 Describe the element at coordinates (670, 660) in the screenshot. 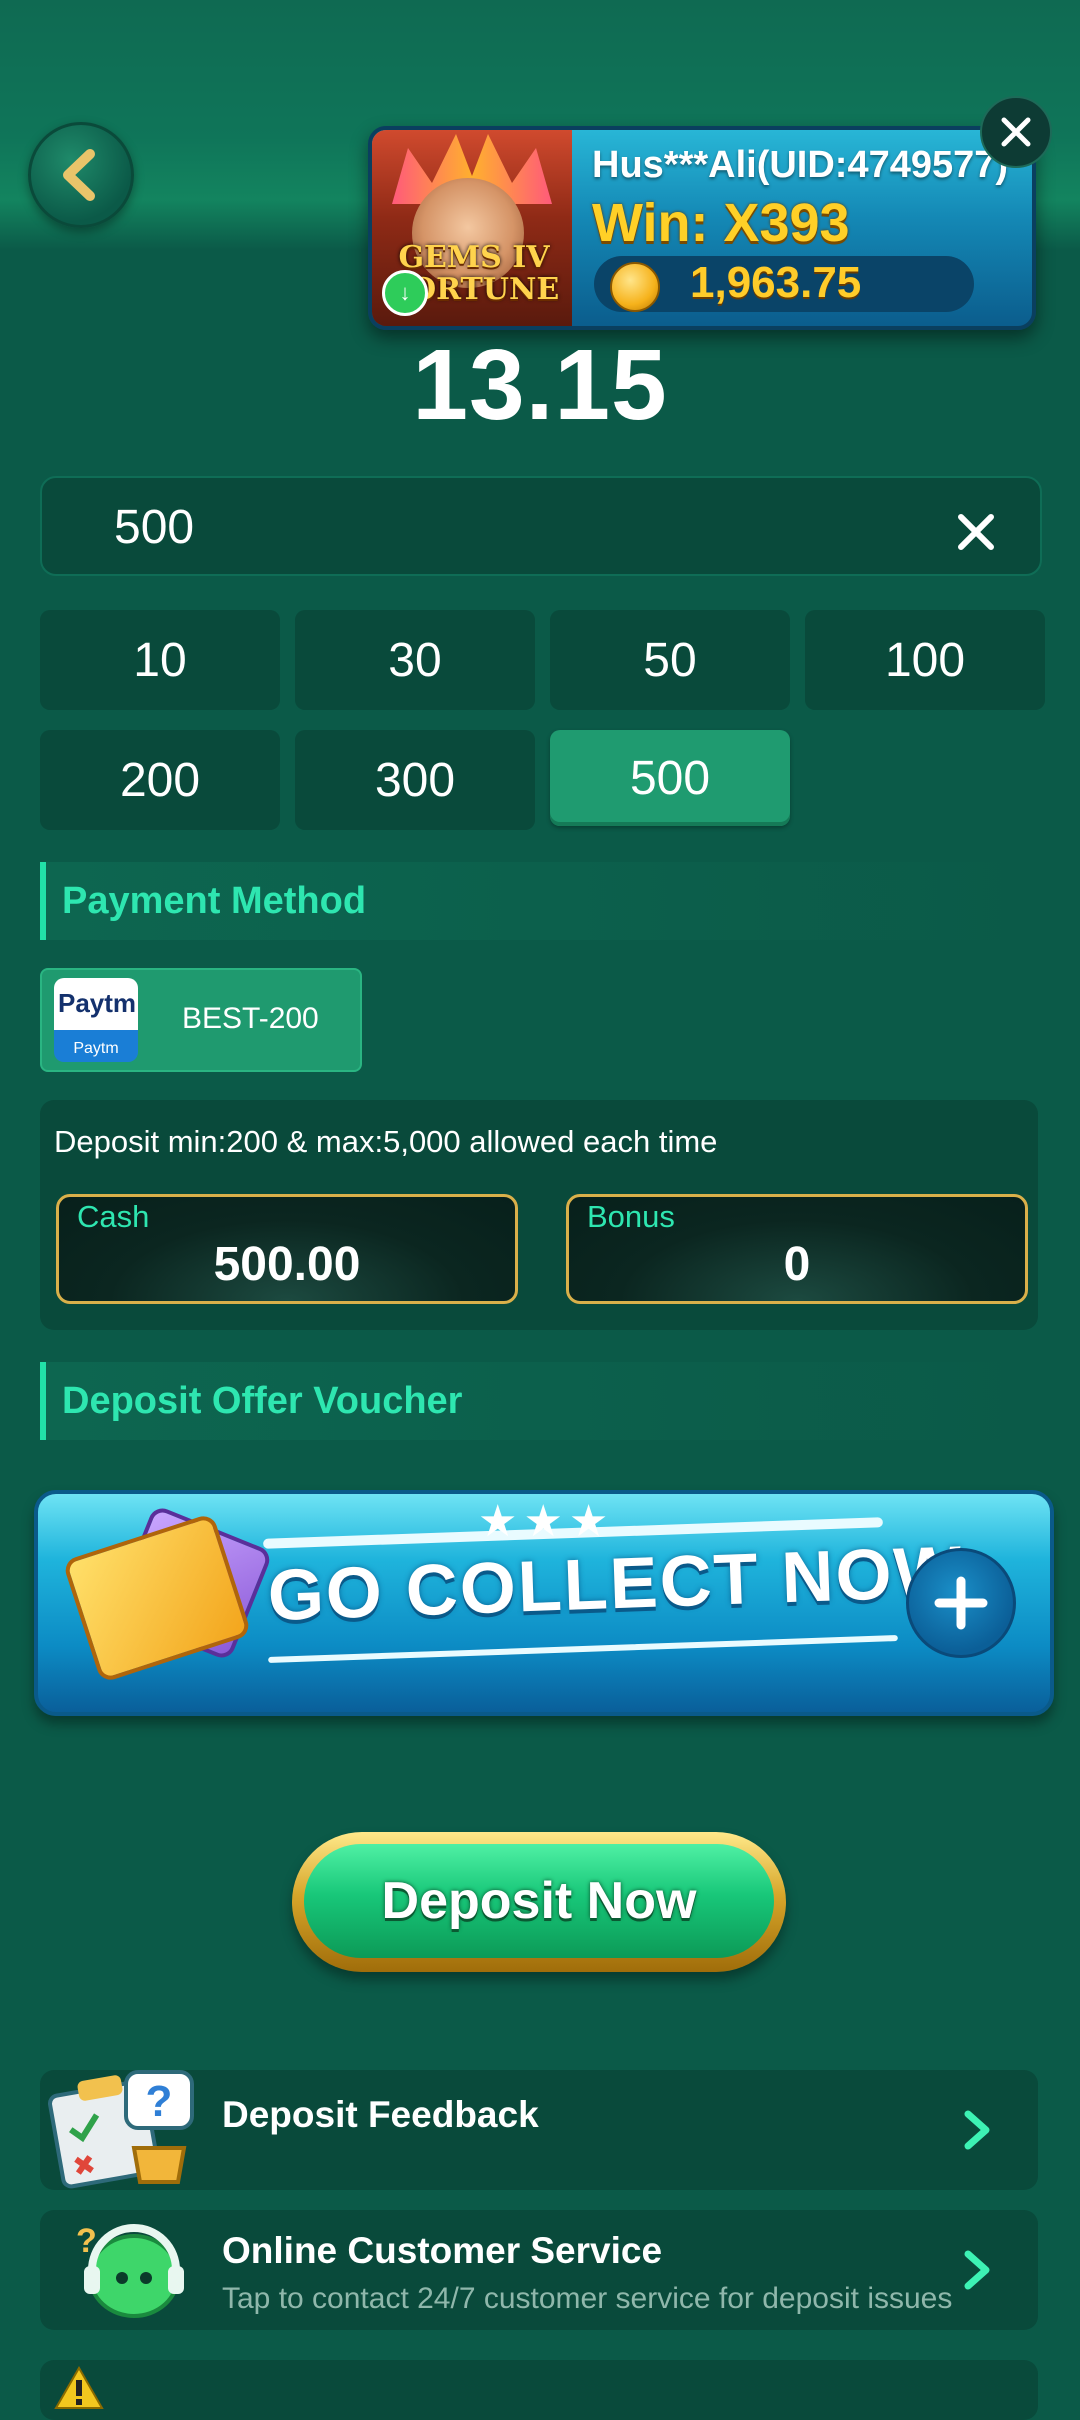

I see `amount-chip-50: 50` at that location.